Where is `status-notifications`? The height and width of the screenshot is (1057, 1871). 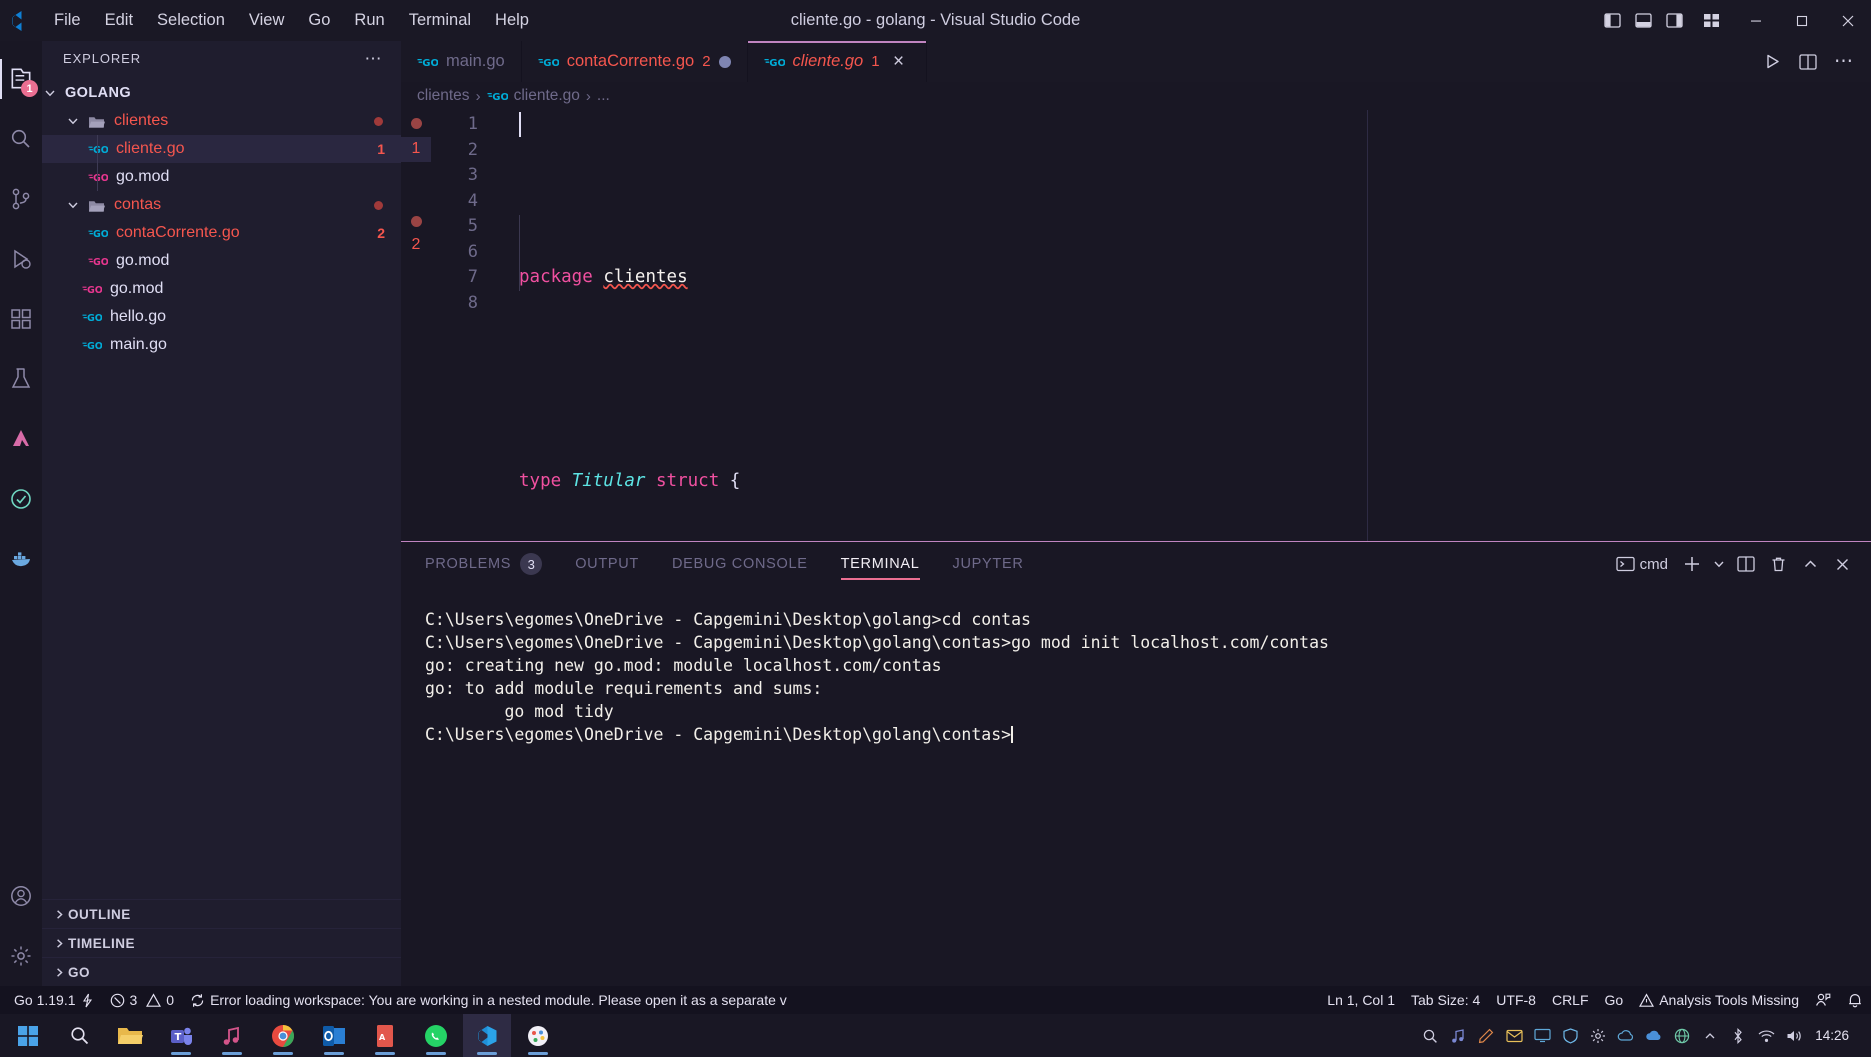
status-notifications is located at coordinates (1855, 1000).